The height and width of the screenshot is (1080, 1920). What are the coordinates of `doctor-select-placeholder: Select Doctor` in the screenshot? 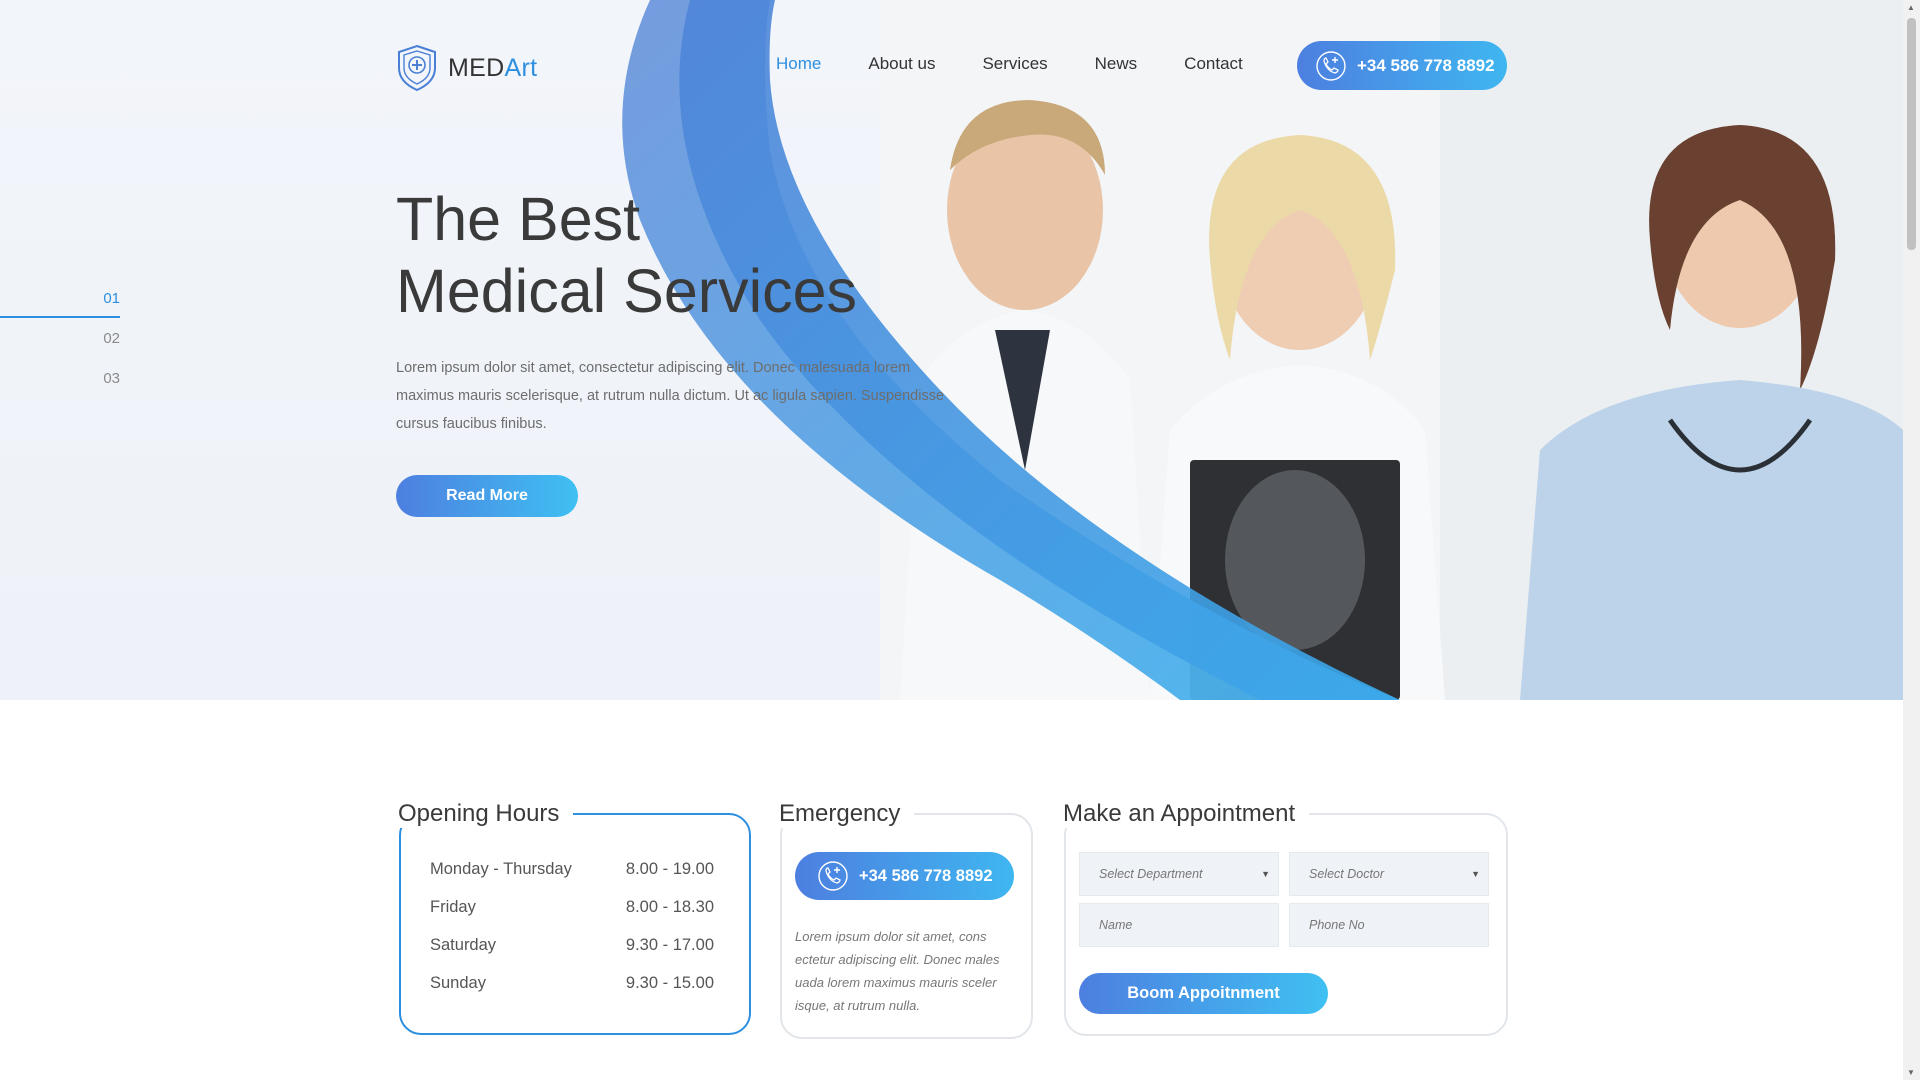 It's located at (1347, 874).